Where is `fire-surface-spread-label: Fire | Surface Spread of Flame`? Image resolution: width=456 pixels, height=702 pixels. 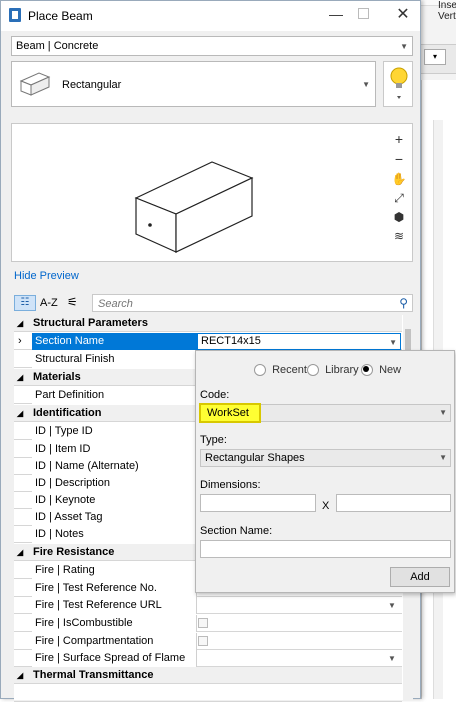
fire-surface-spread-label: Fire | Surface Spread of Flame is located at coordinates (114, 658).